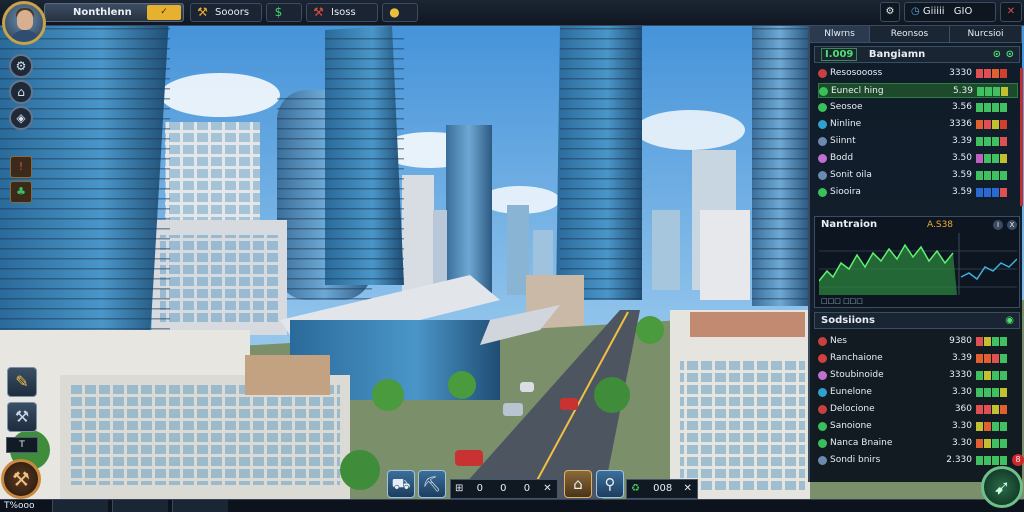 Image resolution: width=1024 pixels, height=512 pixels. I want to click on list-item: Eunecl hing 5.39, so click(918, 90).